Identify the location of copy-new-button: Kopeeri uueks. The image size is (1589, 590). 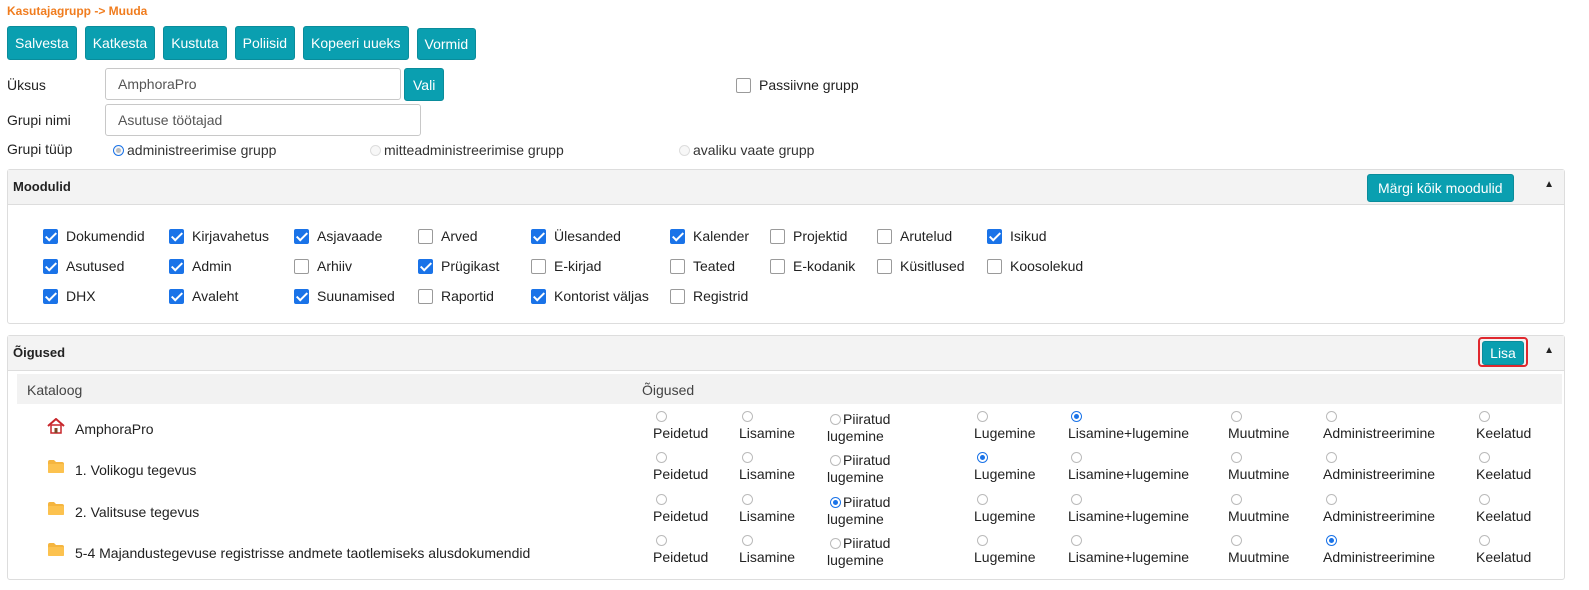
(356, 43).